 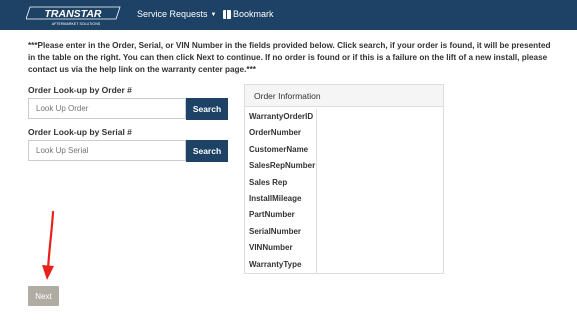 I want to click on order-search-button: Search, so click(x=207, y=109).